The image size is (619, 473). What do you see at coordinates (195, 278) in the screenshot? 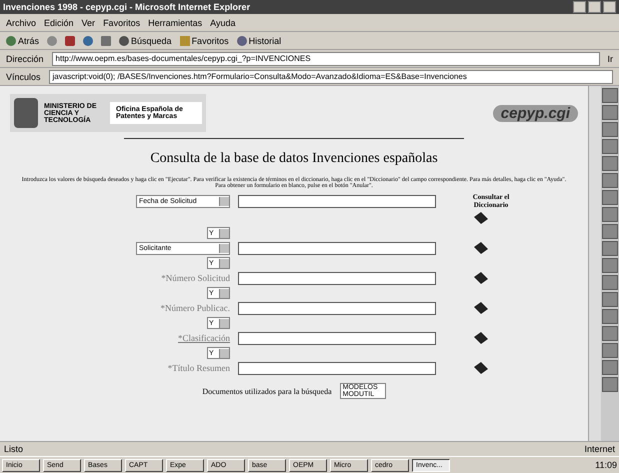
I see `field-label: *Número Solicitud` at bounding box center [195, 278].